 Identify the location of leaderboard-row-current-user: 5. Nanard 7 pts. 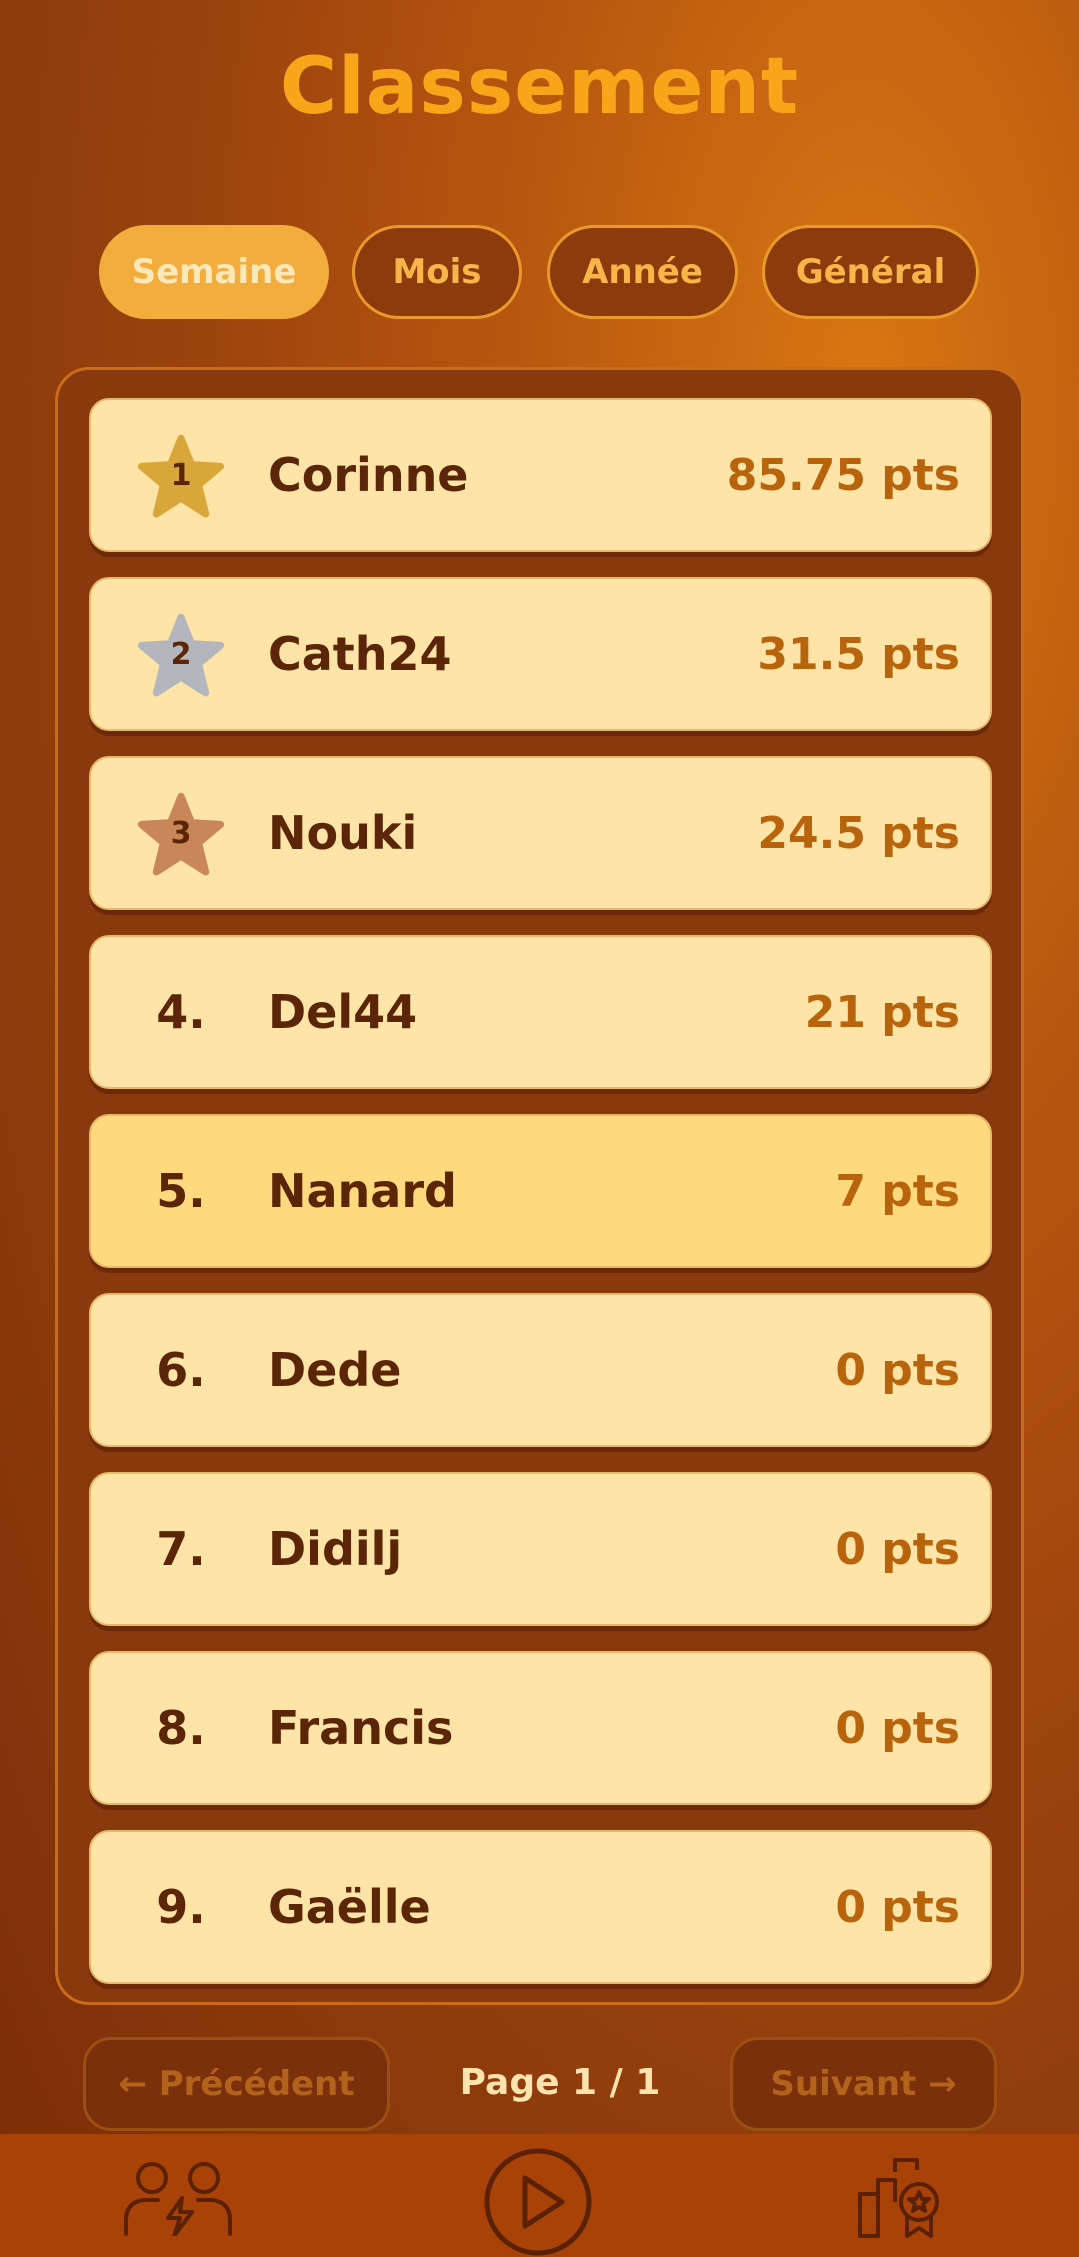
(540, 1191).